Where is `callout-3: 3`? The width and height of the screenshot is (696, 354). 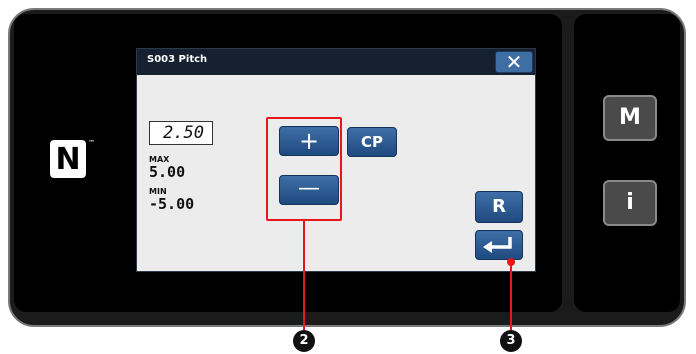 callout-3: 3 is located at coordinates (511, 341).